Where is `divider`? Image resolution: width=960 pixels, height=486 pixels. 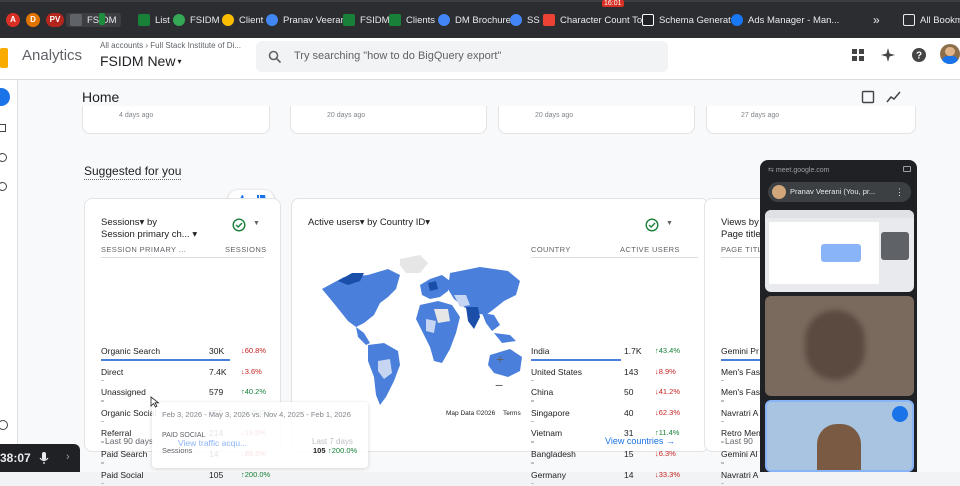
divider is located at coordinates (614, 257).